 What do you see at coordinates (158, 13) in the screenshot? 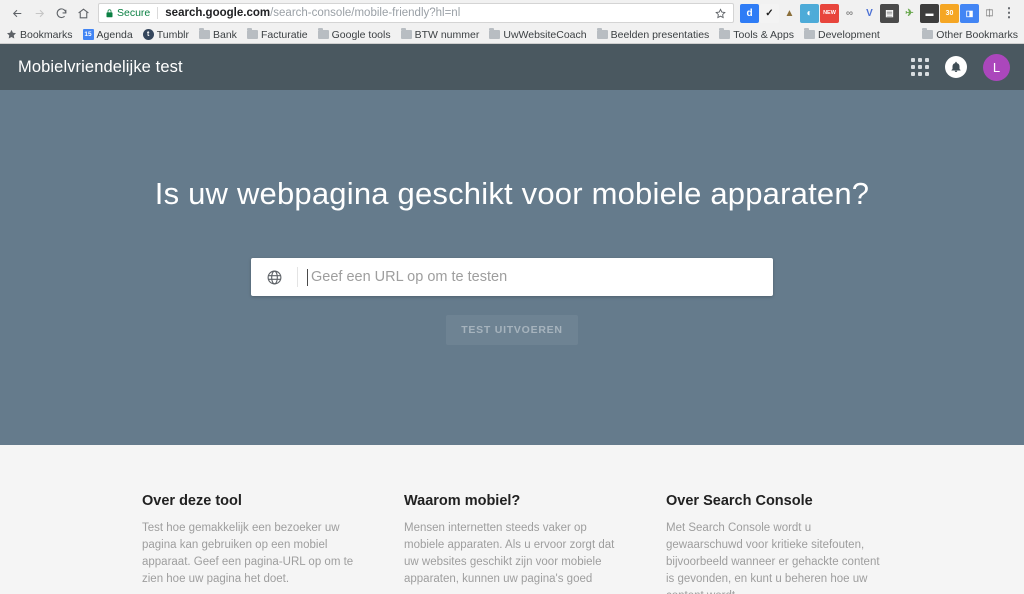
I see `omnibox-divider` at bounding box center [158, 13].